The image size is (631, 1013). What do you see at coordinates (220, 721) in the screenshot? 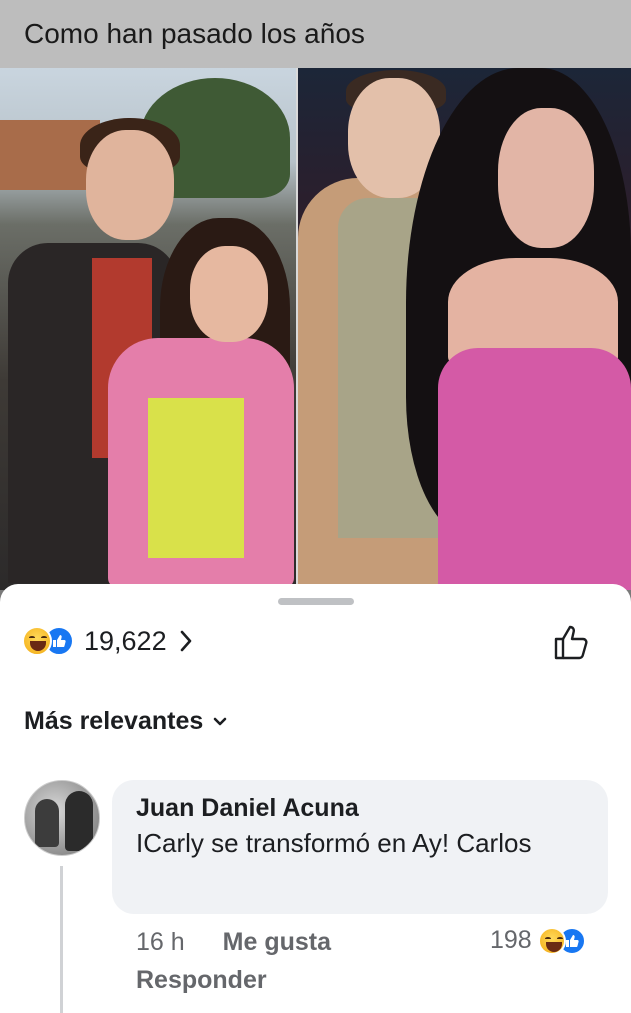
I see `chevron-down-icon` at bounding box center [220, 721].